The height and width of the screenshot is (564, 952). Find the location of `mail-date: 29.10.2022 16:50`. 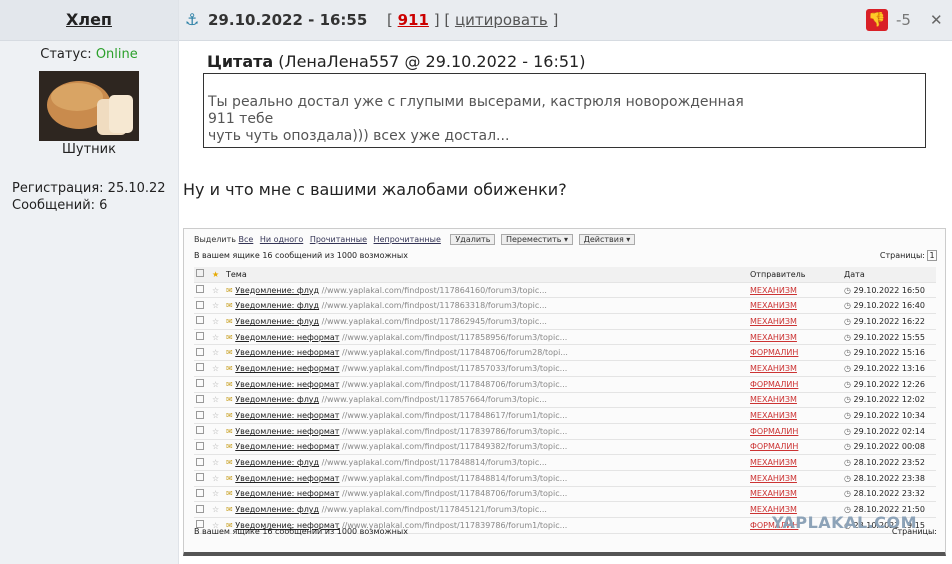

mail-date: 29.10.2022 16:50 is located at coordinates (889, 290).